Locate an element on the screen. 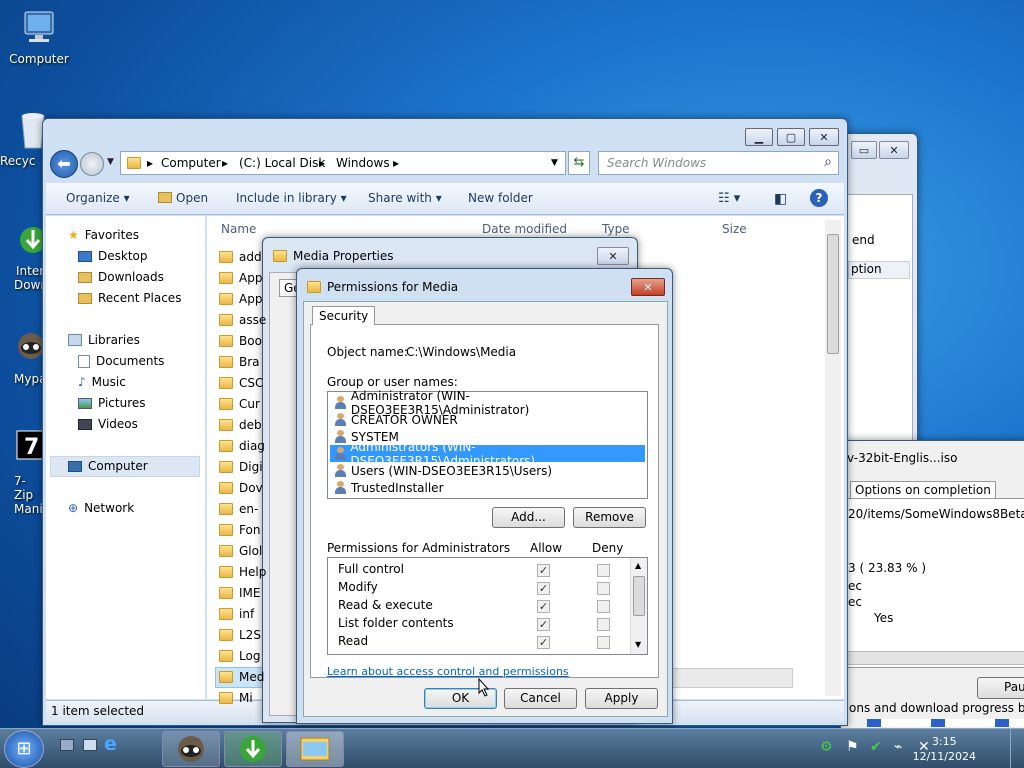  nav-favorites: ★ Favorites is located at coordinates (103, 235).